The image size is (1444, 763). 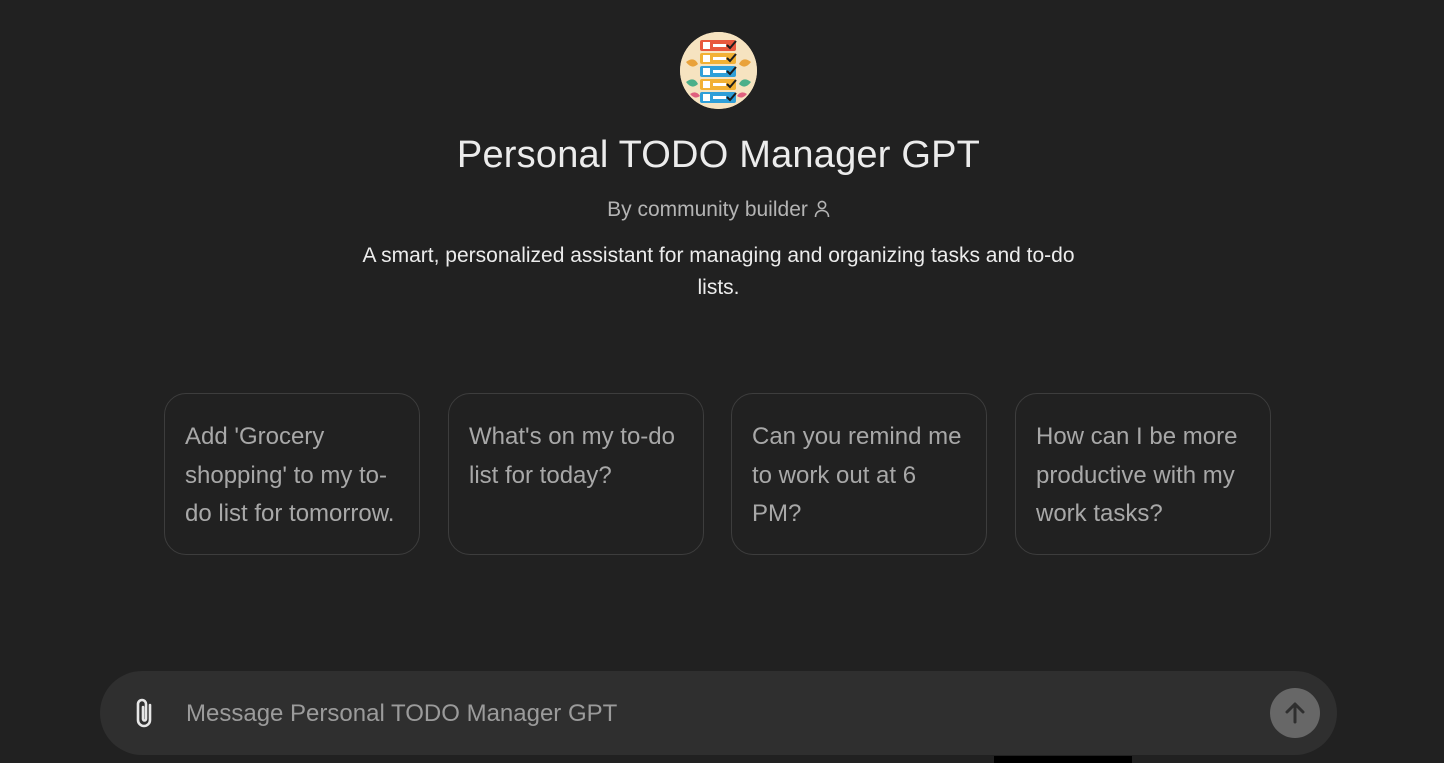 What do you see at coordinates (145, 714) in the screenshot?
I see `paperclip-icon` at bounding box center [145, 714].